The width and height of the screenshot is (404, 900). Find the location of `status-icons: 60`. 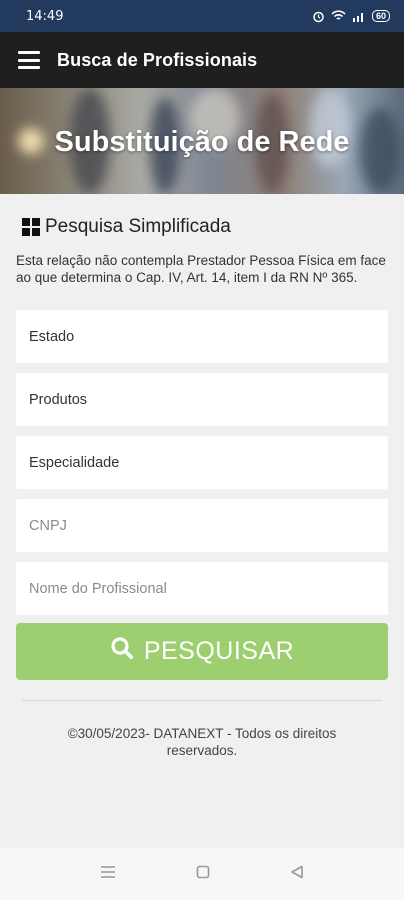

status-icons: 60 is located at coordinates (351, 16).